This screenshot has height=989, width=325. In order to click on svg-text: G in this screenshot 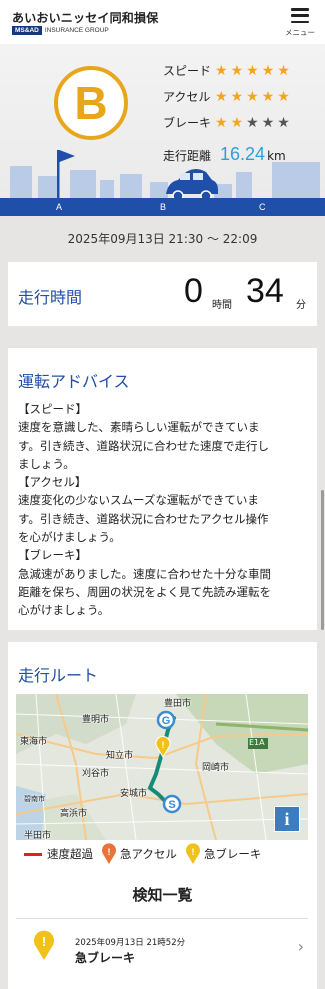, I will do `click(166, 721)`.